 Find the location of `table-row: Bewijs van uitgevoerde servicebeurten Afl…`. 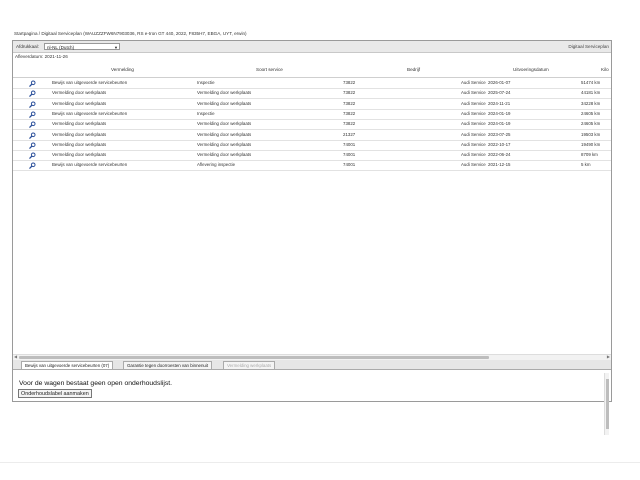

table-row: Bewijs van uitgevoerde servicebeurten Afl… is located at coordinates (312, 166).